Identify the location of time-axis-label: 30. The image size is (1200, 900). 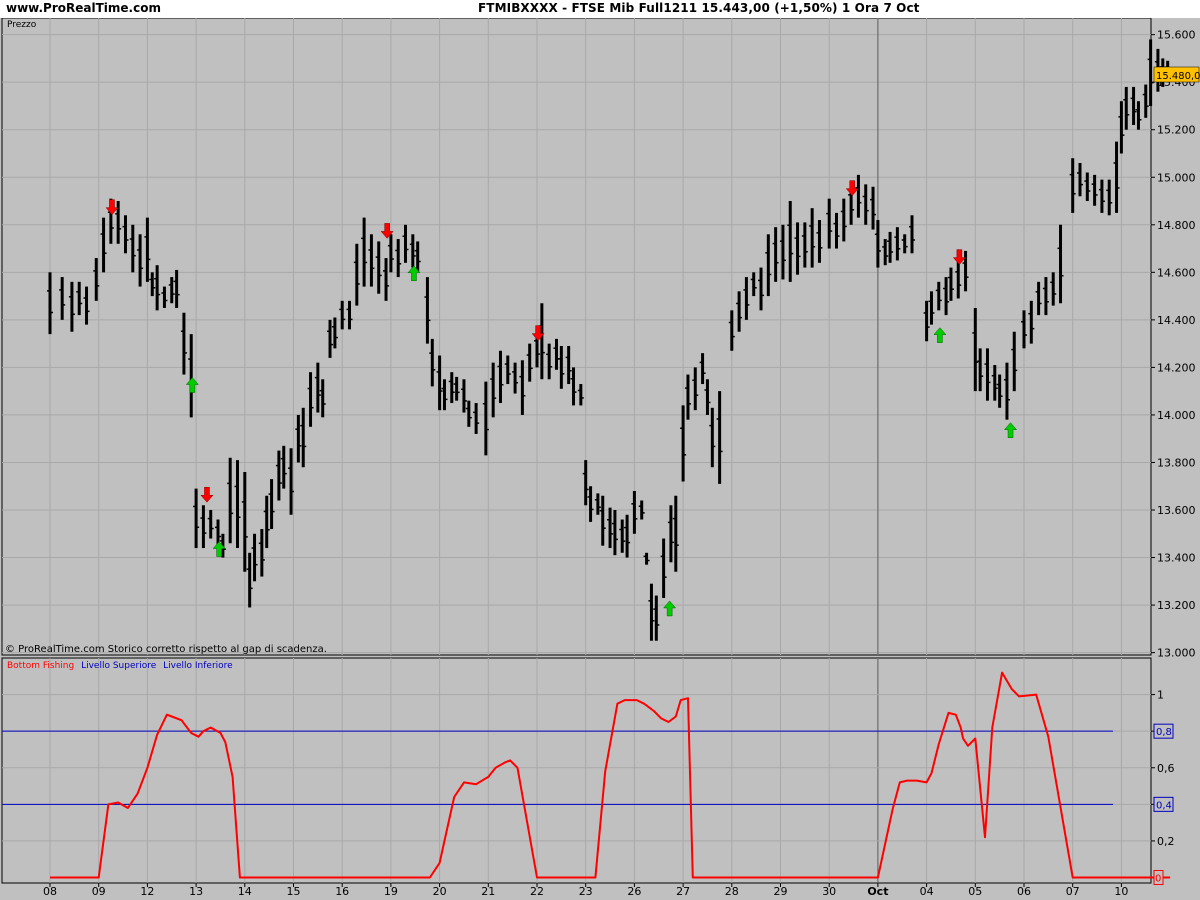
(829, 891).